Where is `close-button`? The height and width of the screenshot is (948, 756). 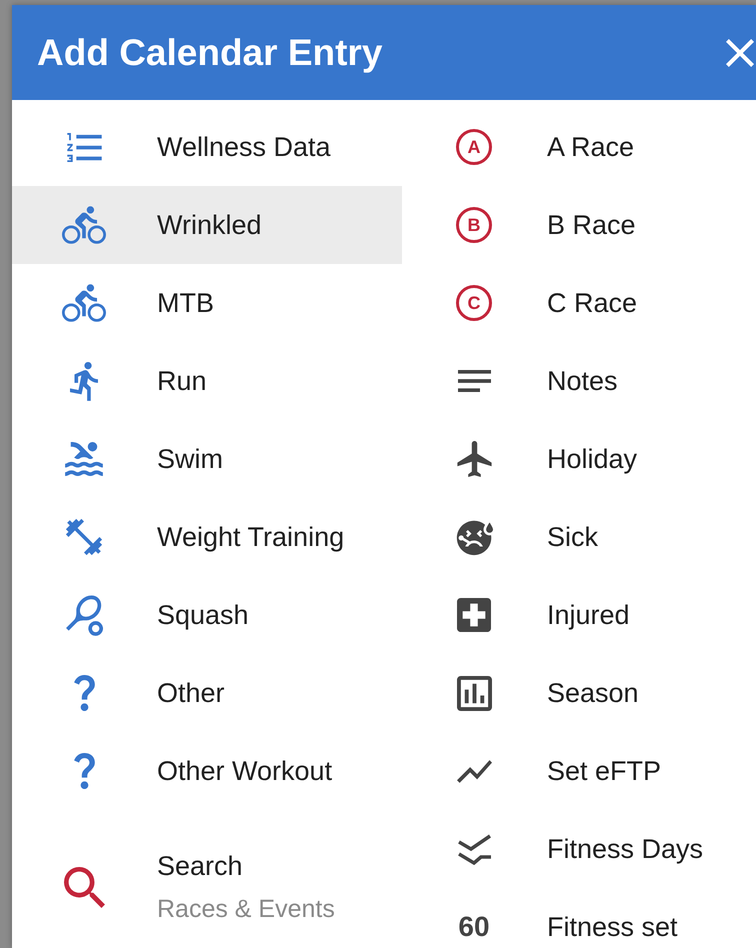
close-button is located at coordinates (740, 53).